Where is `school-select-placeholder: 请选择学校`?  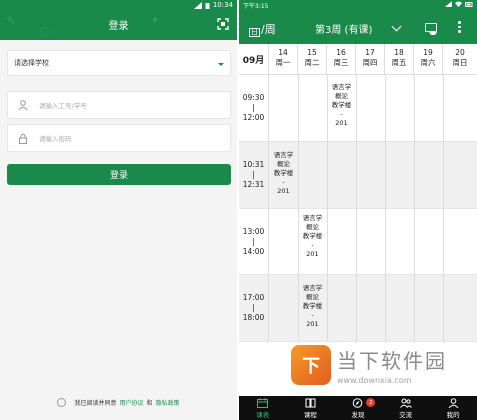
school-select-placeholder: 请选择学校 is located at coordinates (31, 63).